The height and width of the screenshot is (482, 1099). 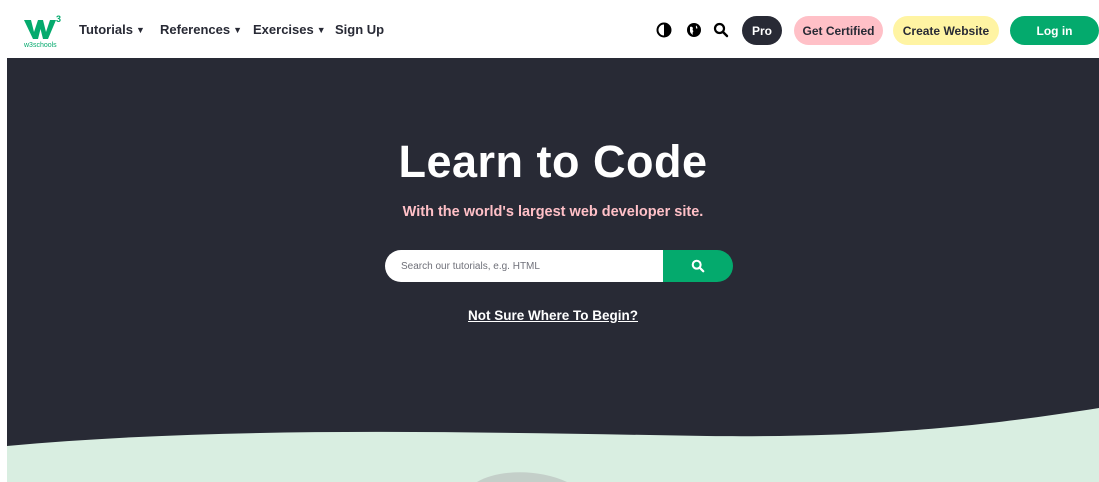 What do you see at coordinates (762, 30) in the screenshot?
I see `pro-button: Pro` at bounding box center [762, 30].